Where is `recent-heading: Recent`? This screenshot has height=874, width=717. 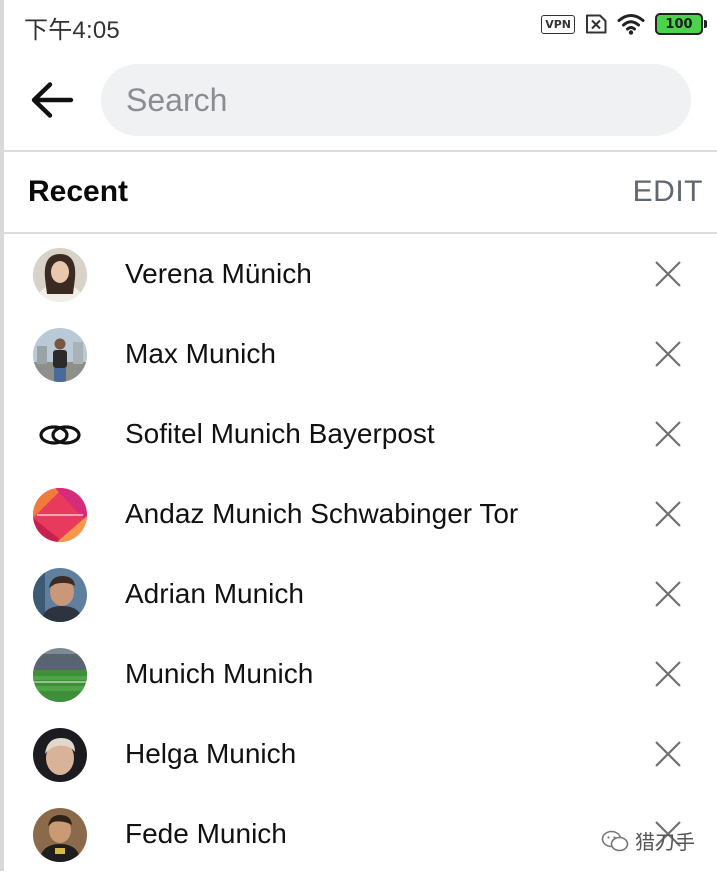
recent-heading: Recent is located at coordinates (78, 191).